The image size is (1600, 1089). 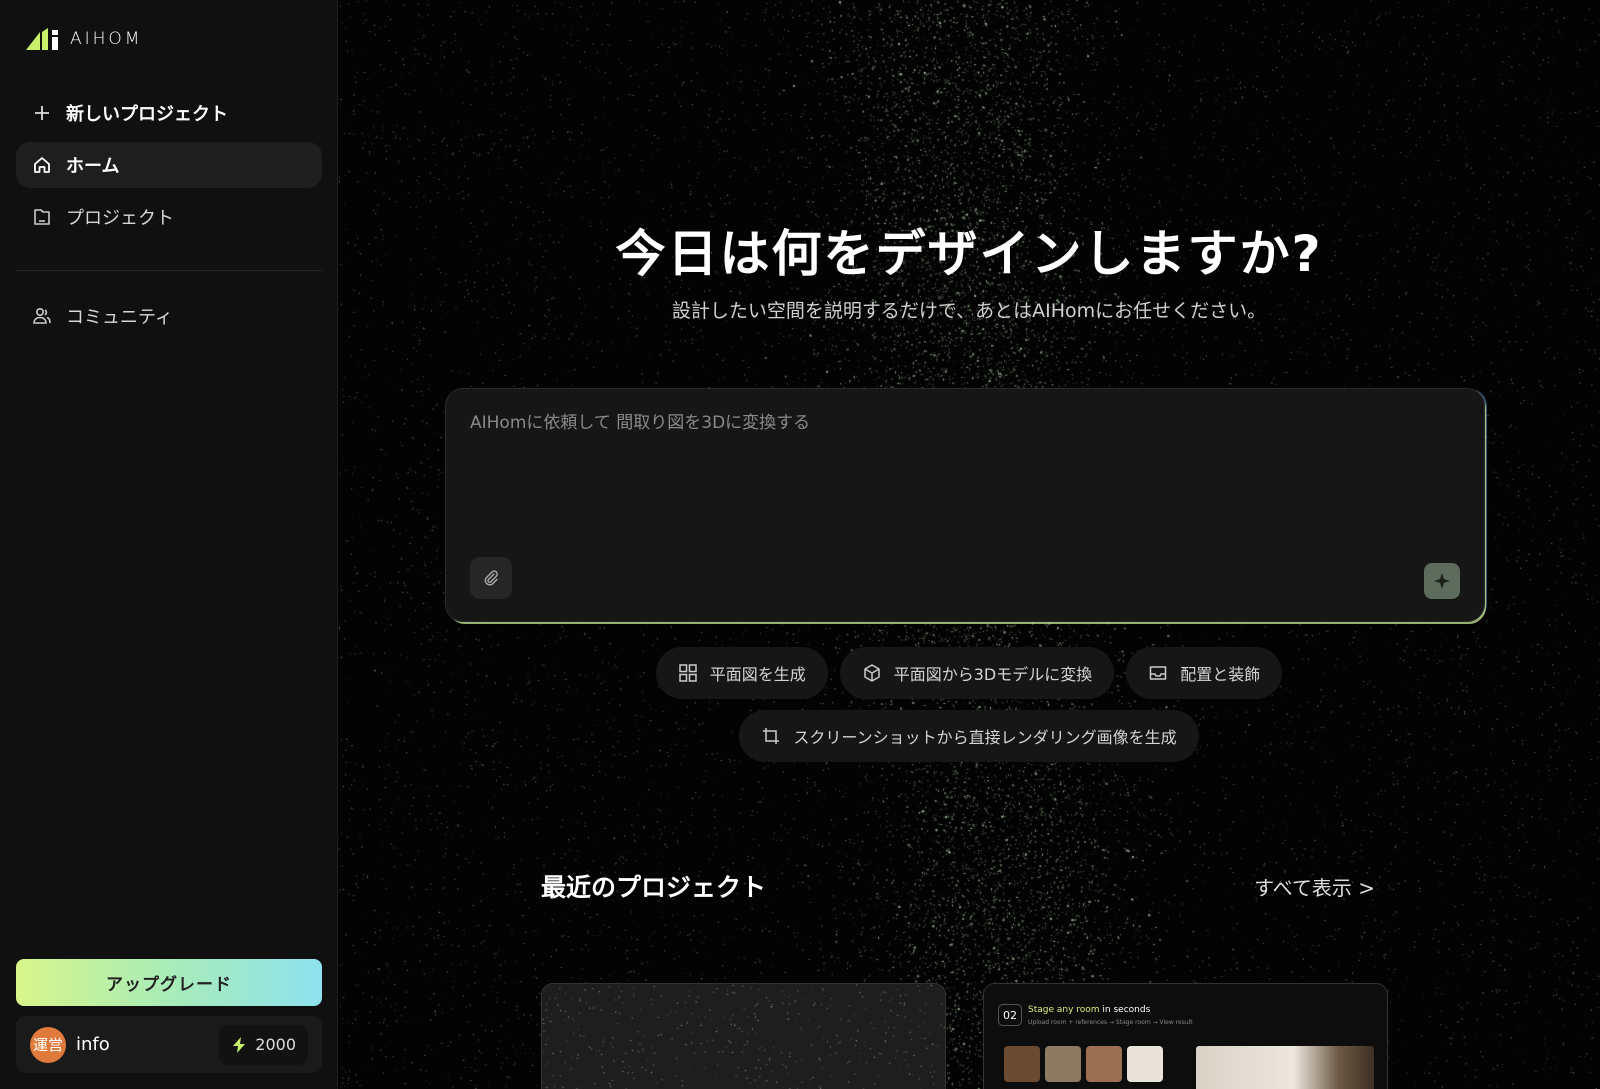 I want to click on cube-icon, so click(x=872, y=673).